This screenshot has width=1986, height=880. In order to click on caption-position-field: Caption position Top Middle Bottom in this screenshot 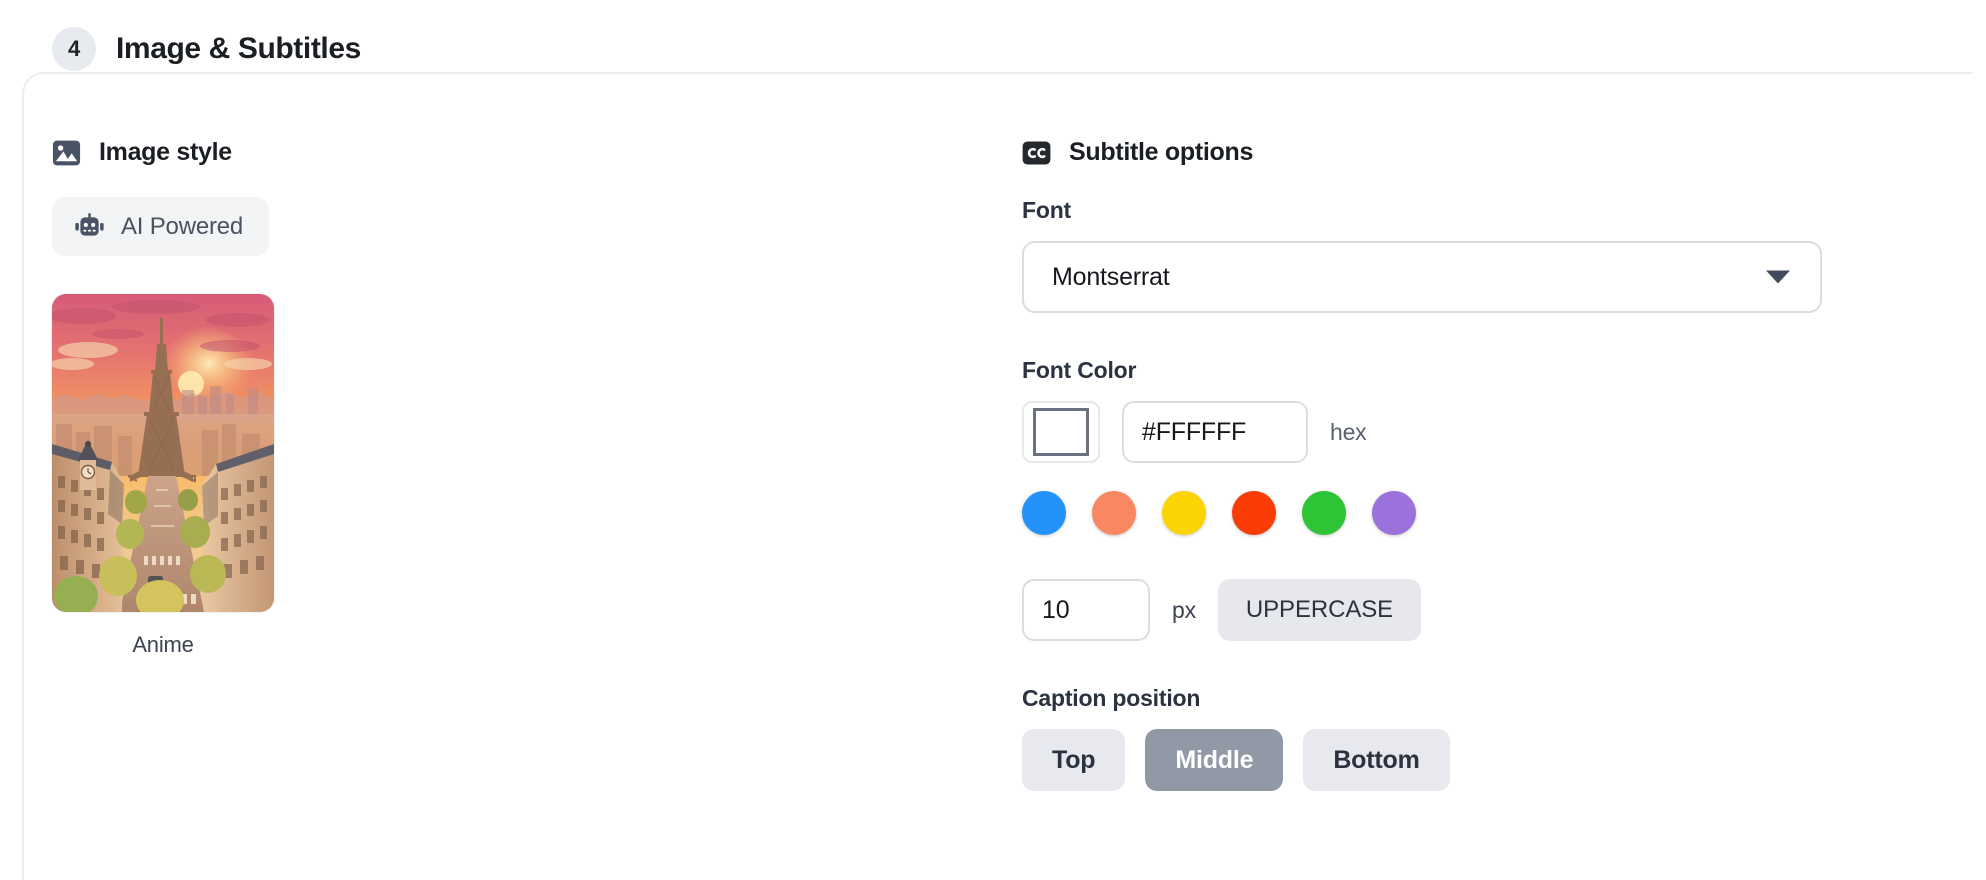, I will do `click(1462, 738)`.